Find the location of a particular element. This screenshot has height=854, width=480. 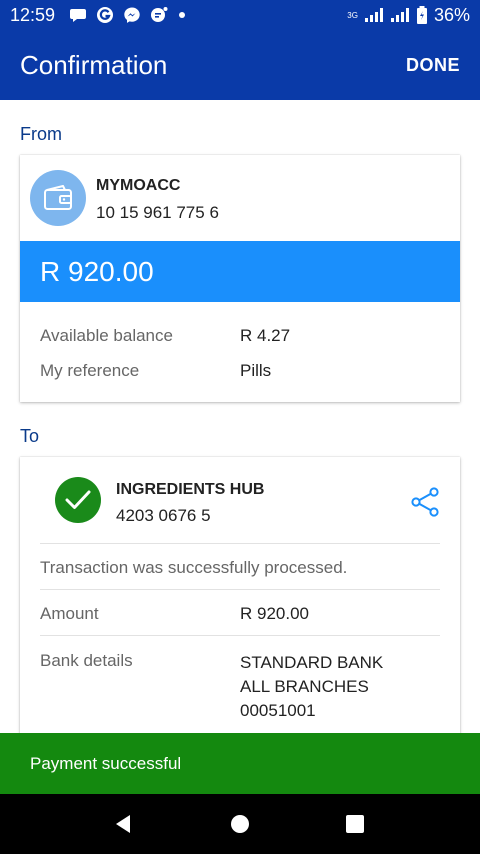

notification-icons is located at coordinates (128, 15).